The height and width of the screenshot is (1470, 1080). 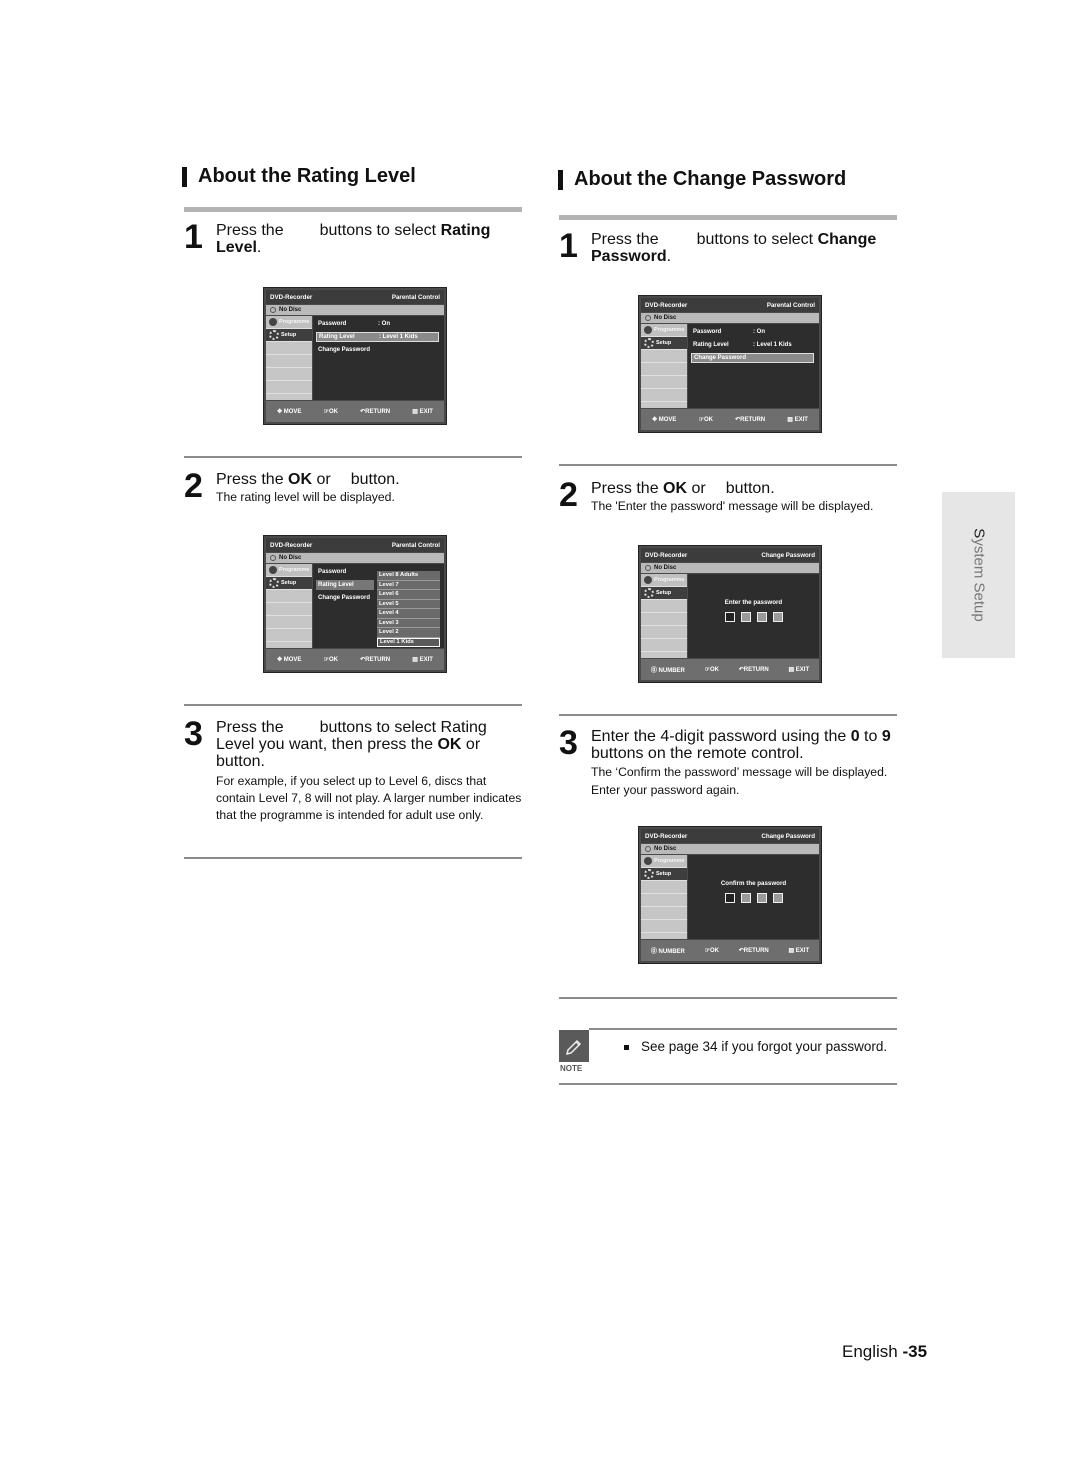 I want to click on level-option: Level 6, so click(x=408, y=595).